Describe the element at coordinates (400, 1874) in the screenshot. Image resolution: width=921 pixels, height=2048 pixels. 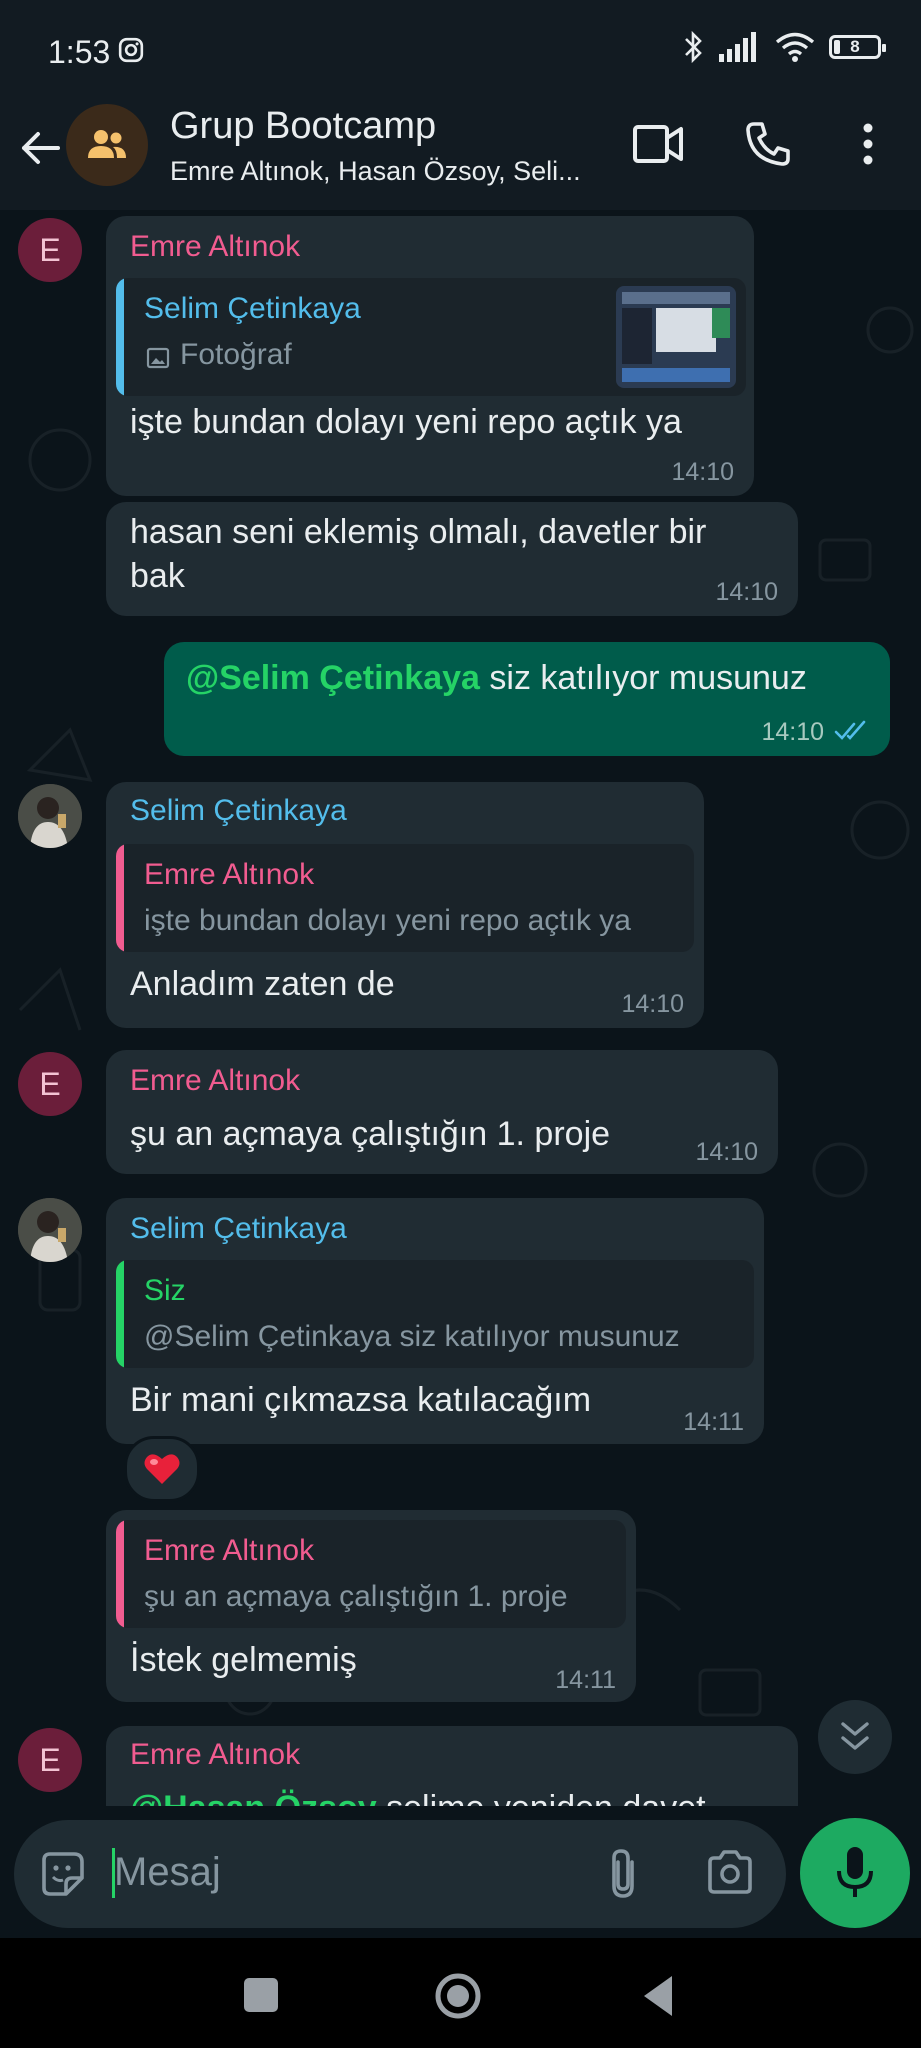
I see `message-composer: Mesaj` at that location.